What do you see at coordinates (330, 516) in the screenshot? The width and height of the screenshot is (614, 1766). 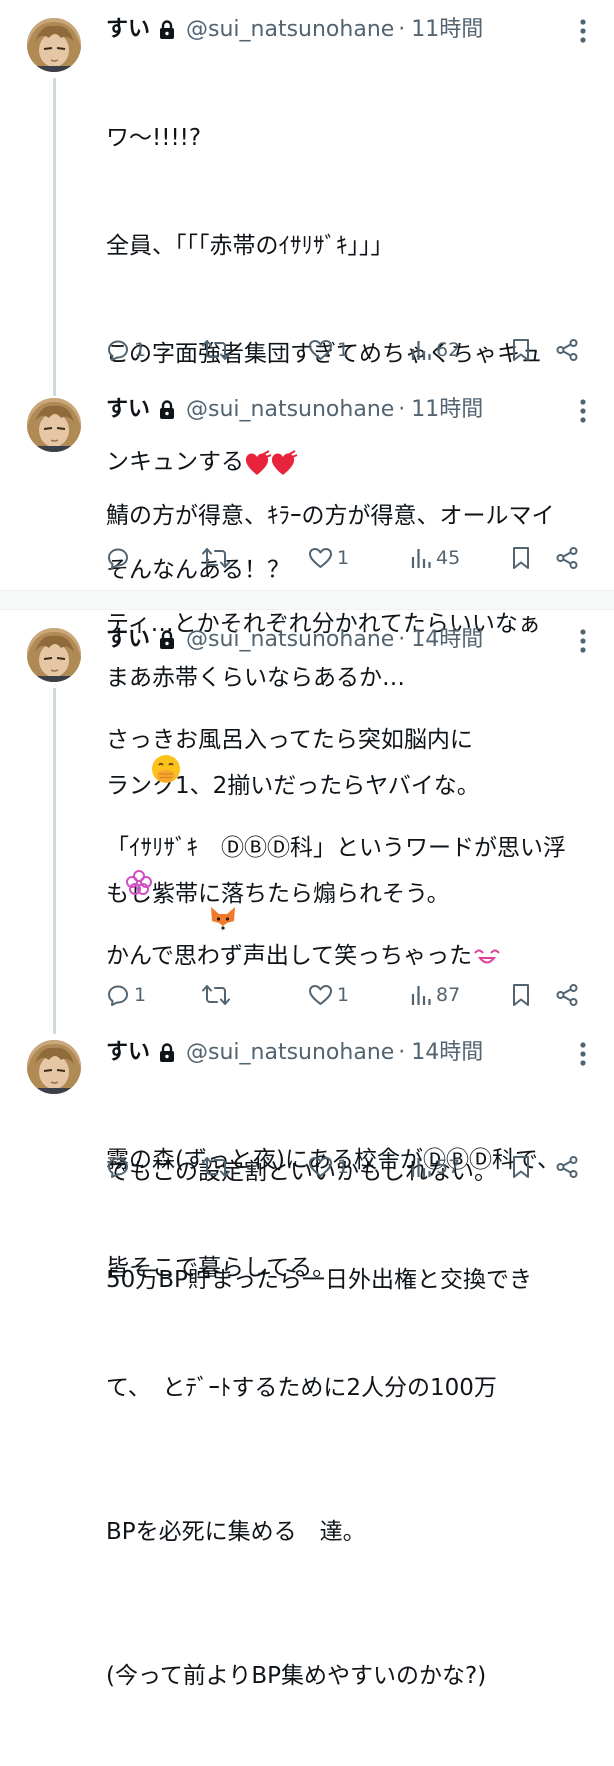 I see `tweet-line: 鯖の方が得意、ｷﾗｰの方が得意、オールマイ` at bounding box center [330, 516].